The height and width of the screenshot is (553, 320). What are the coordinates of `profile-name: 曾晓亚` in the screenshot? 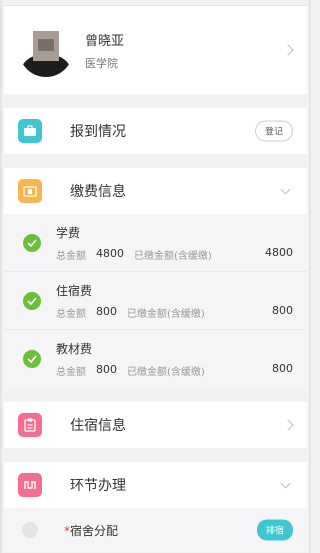 It's located at (105, 41).